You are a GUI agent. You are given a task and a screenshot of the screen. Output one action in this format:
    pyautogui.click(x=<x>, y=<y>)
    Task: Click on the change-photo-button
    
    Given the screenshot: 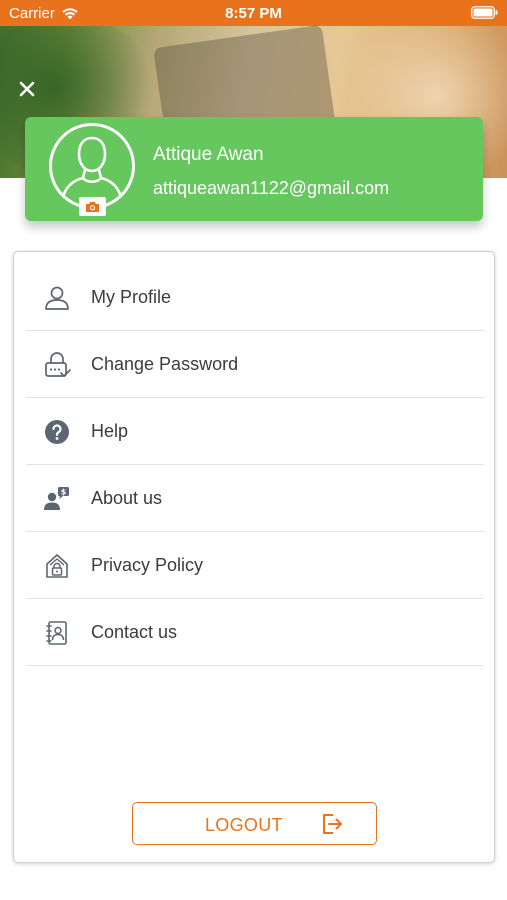 What is the action you would take?
    pyautogui.click(x=92, y=206)
    